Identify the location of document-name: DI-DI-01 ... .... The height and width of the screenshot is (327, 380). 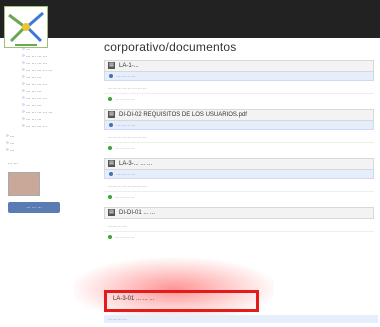
(137, 213).